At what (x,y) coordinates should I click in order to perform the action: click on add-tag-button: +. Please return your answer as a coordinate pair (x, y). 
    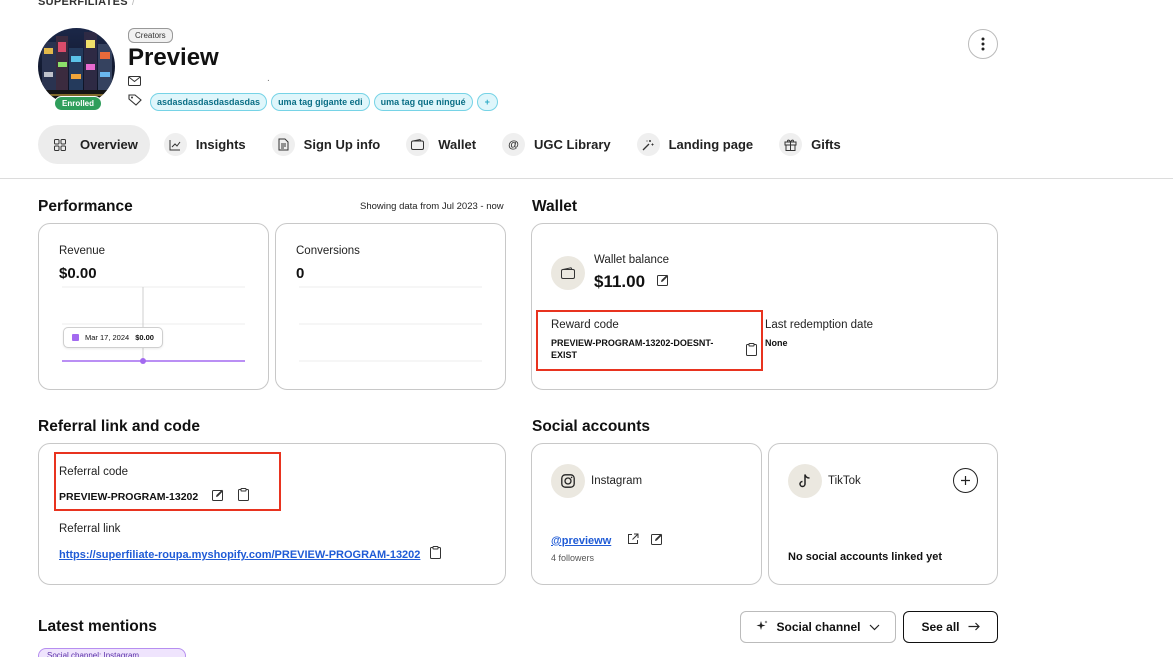
    Looking at the image, I should click on (487, 102).